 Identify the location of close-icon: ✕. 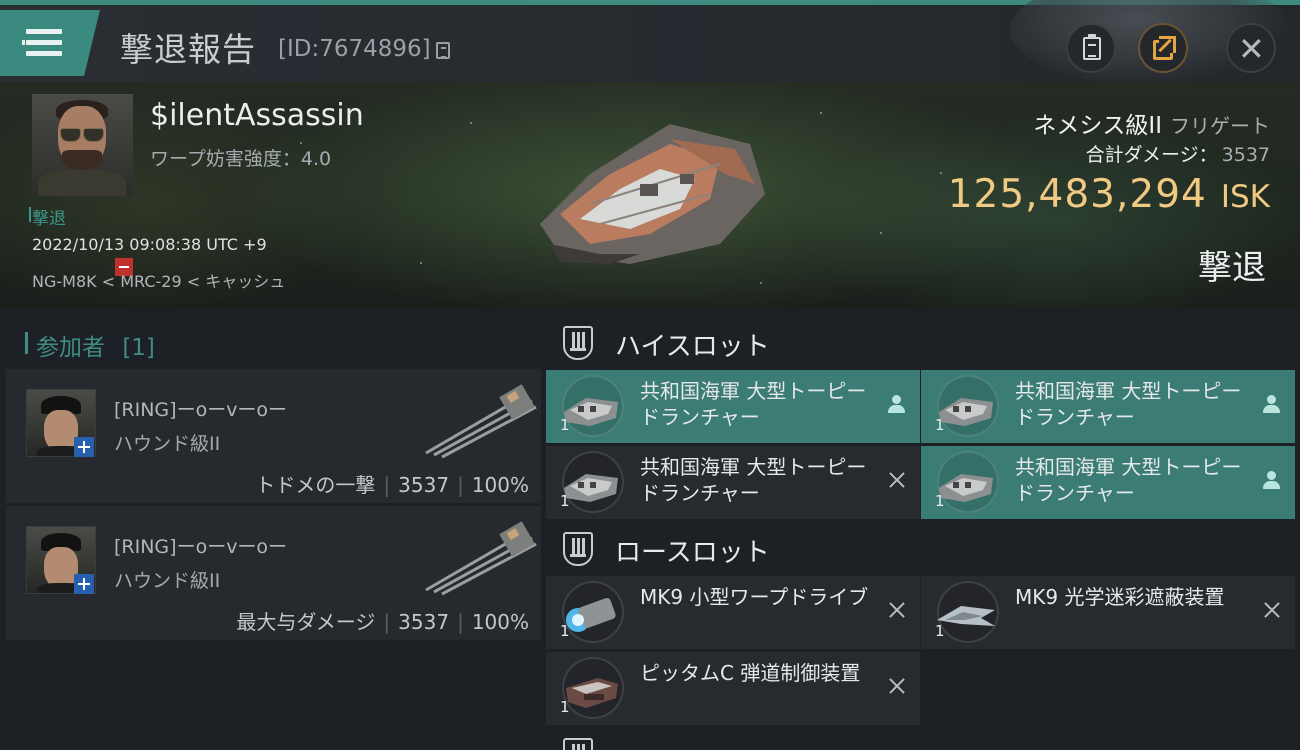
(1251, 49).